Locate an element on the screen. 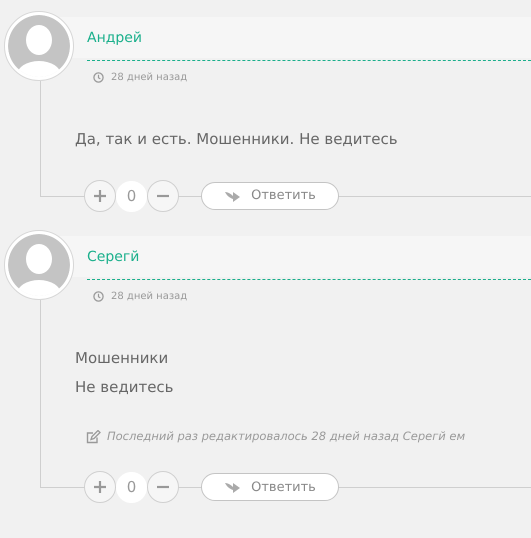 The height and width of the screenshot is (538, 531). comment-text: Мошенники is located at coordinates (122, 358).